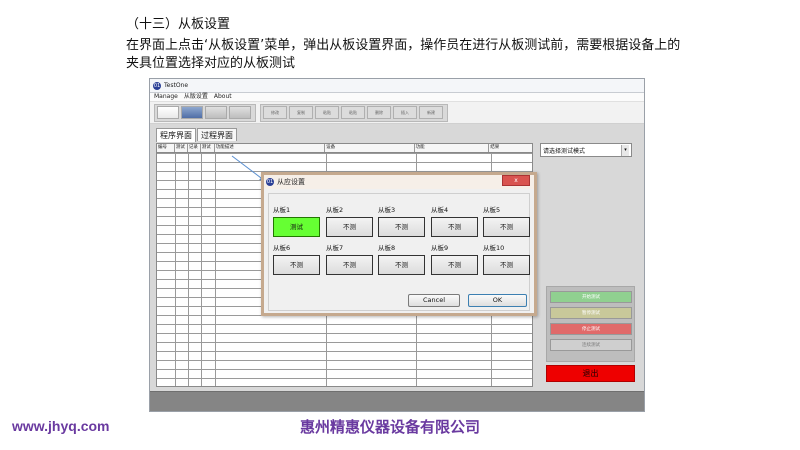 The width and height of the screenshot is (800, 450). What do you see at coordinates (168, 112) in the screenshot?
I see `new-file-icon` at bounding box center [168, 112].